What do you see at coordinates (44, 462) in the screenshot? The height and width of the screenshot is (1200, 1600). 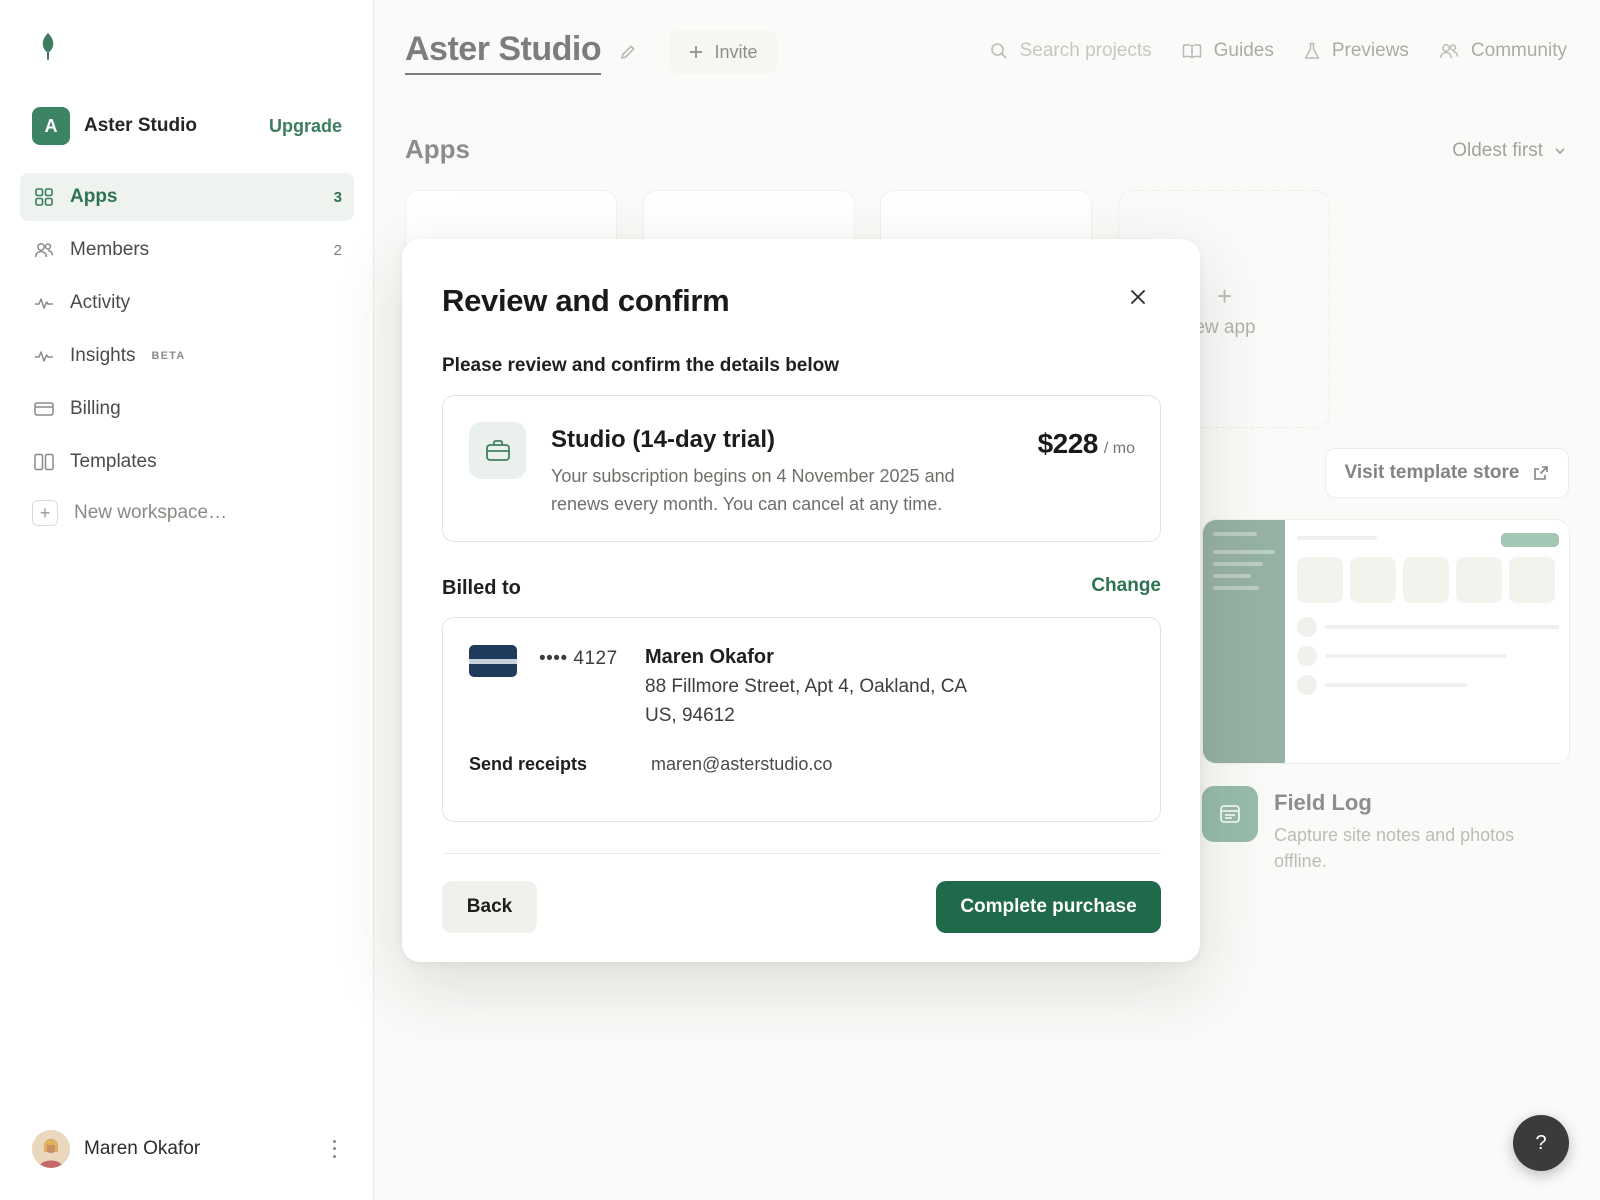 I see `columns-icon` at bounding box center [44, 462].